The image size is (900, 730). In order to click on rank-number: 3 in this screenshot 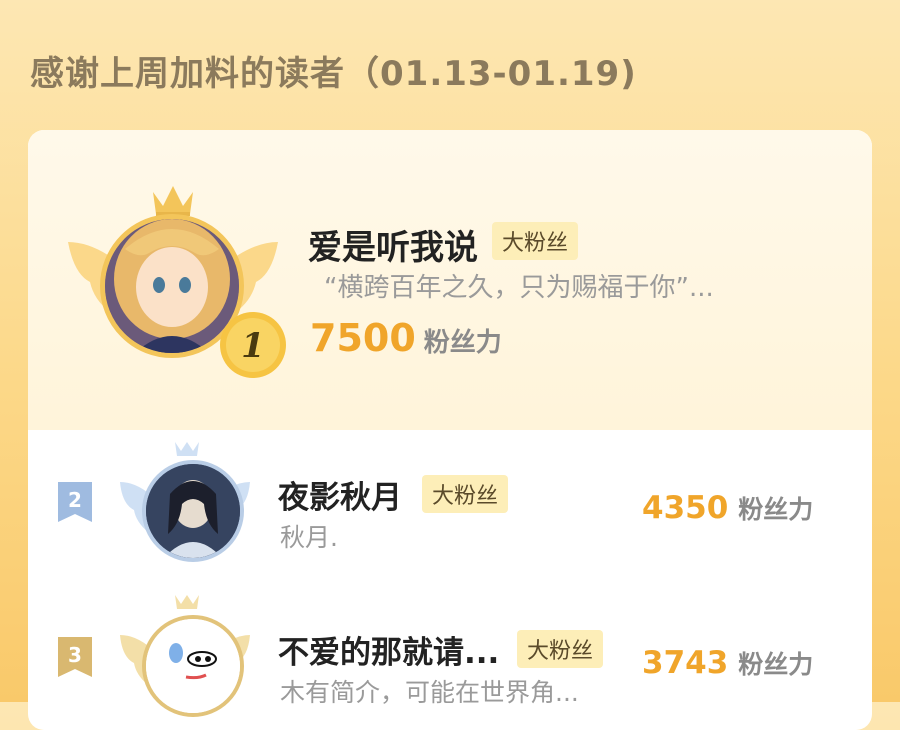, I will do `click(75, 655)`.